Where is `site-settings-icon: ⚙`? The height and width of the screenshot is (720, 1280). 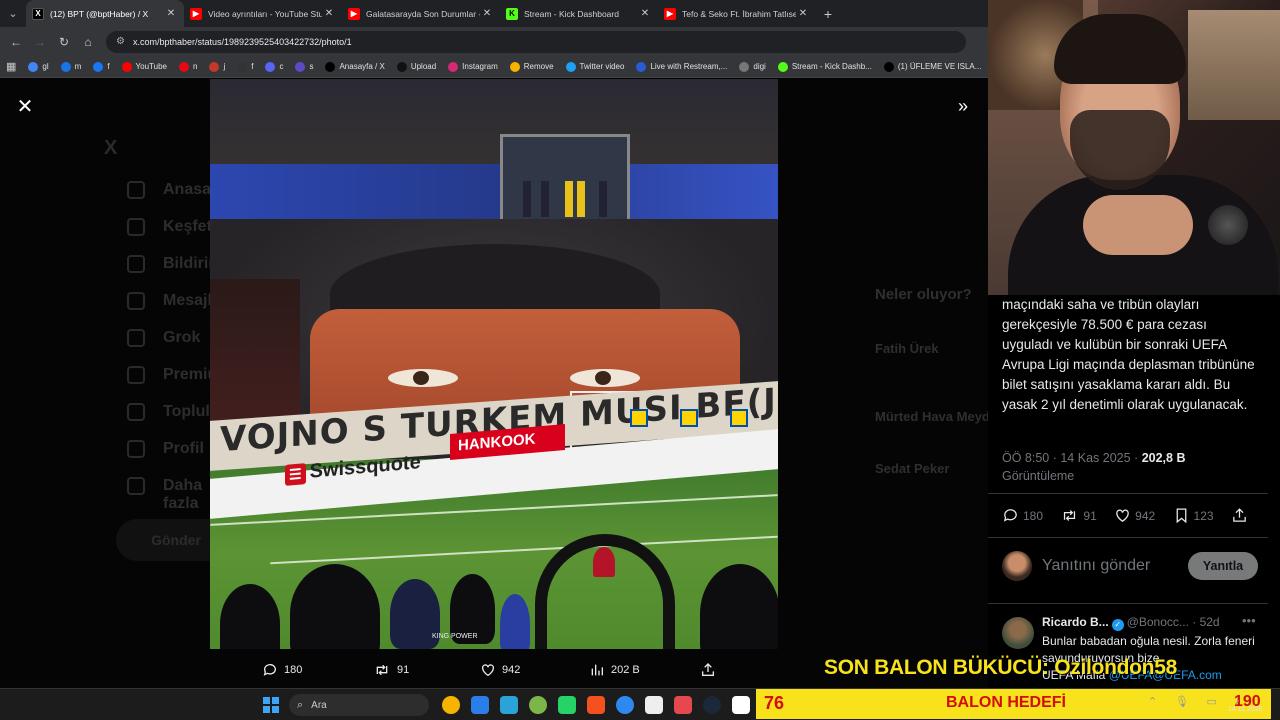 site-settings-icon: ⚙ is located at coordinates (120, 41).